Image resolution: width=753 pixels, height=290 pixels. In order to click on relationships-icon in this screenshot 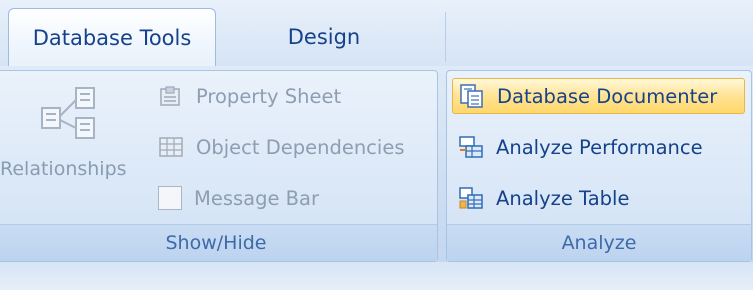, I will do `click(68, 113)`.